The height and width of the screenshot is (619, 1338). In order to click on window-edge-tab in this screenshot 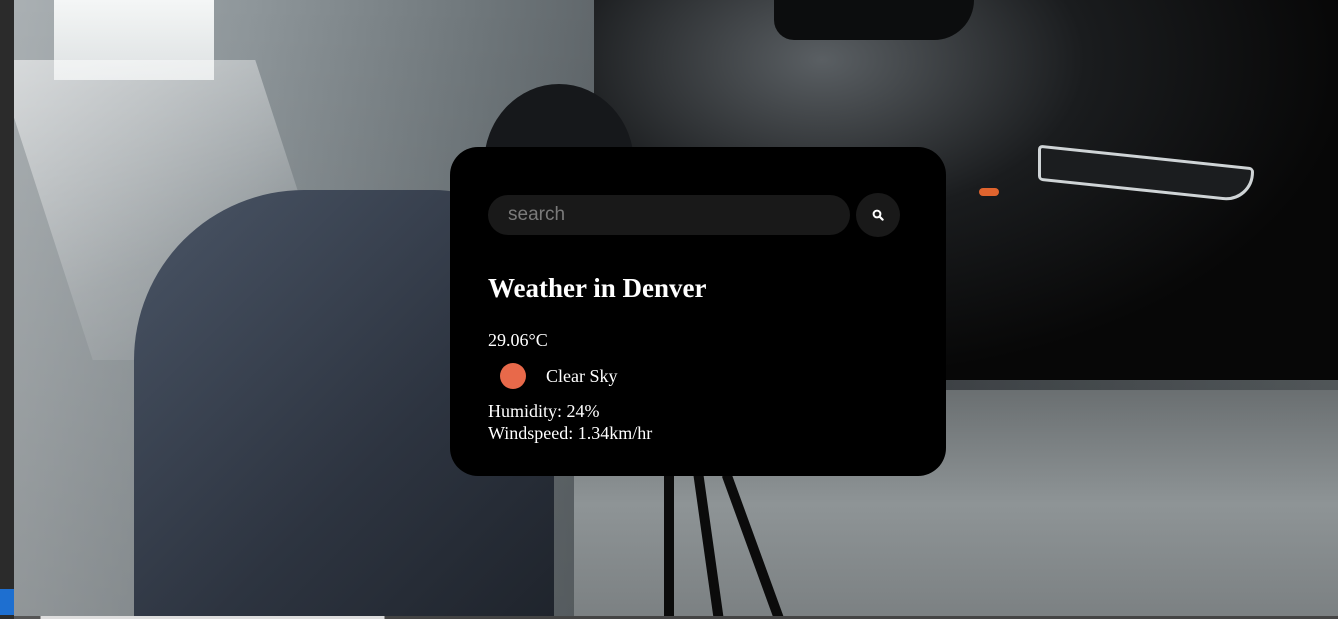, I will do `click(7, 602)`.